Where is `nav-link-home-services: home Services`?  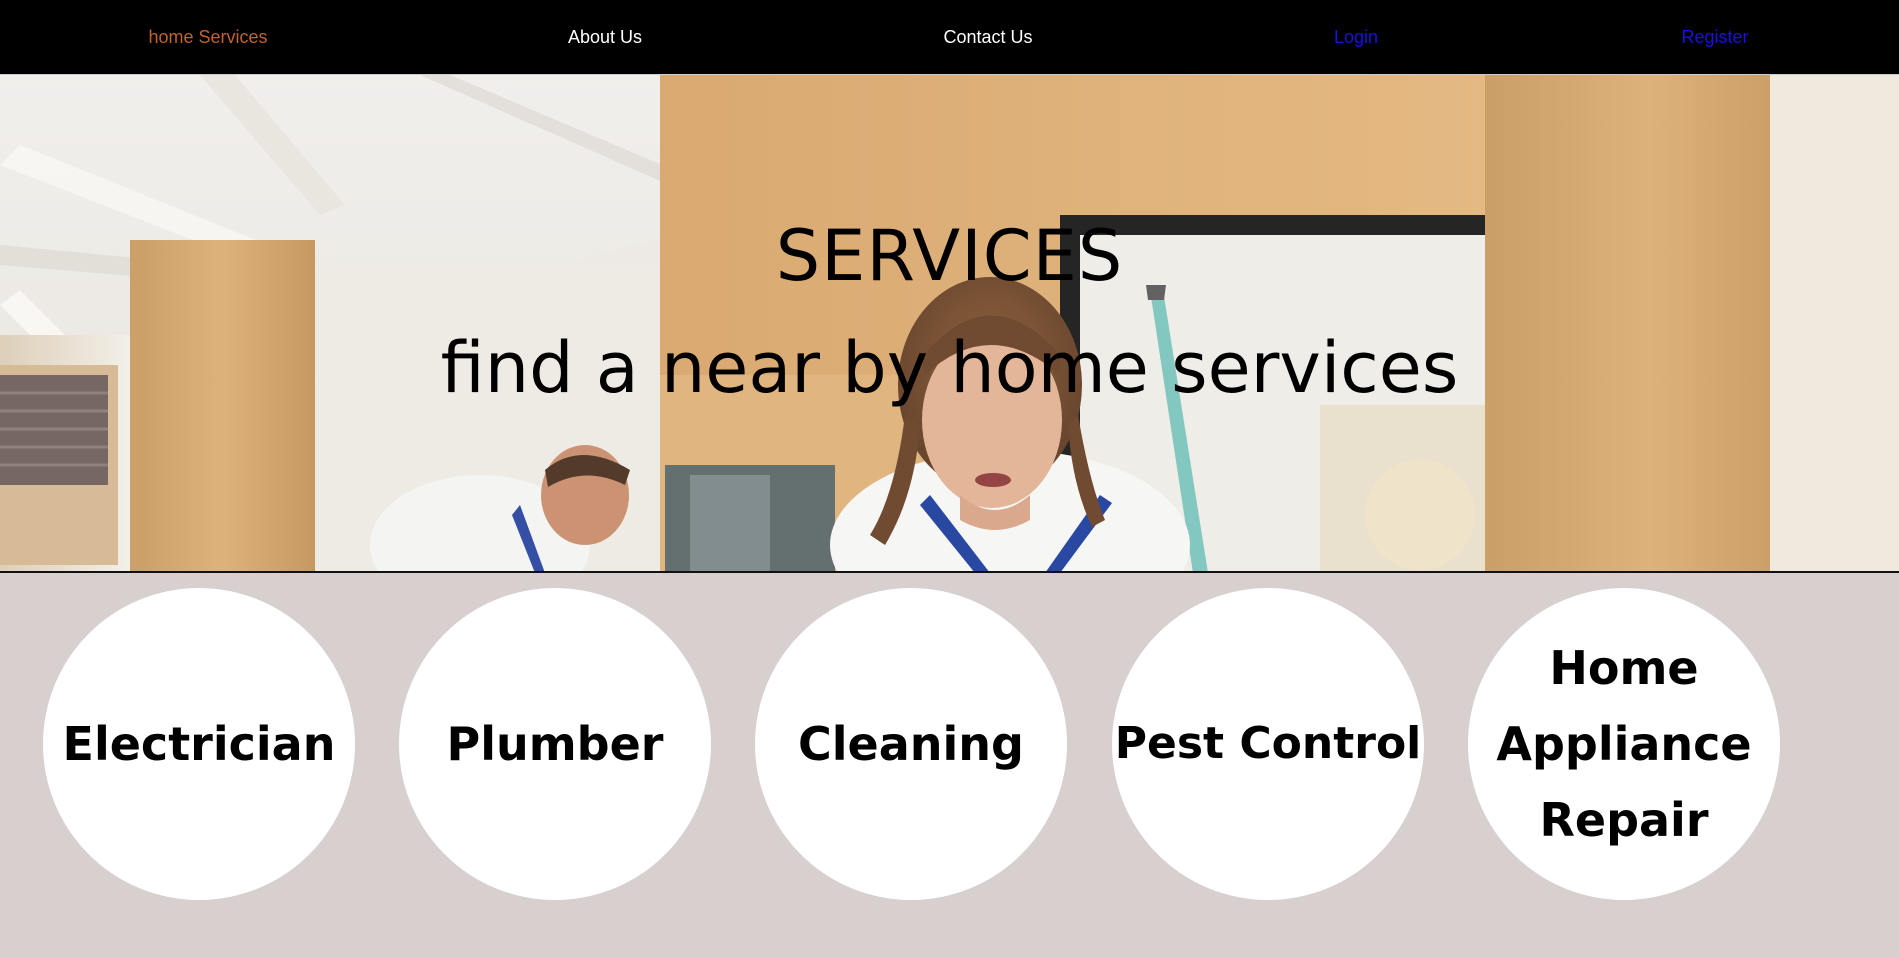 nav-link-home-services: home Services is located at coordinates (207, 37).